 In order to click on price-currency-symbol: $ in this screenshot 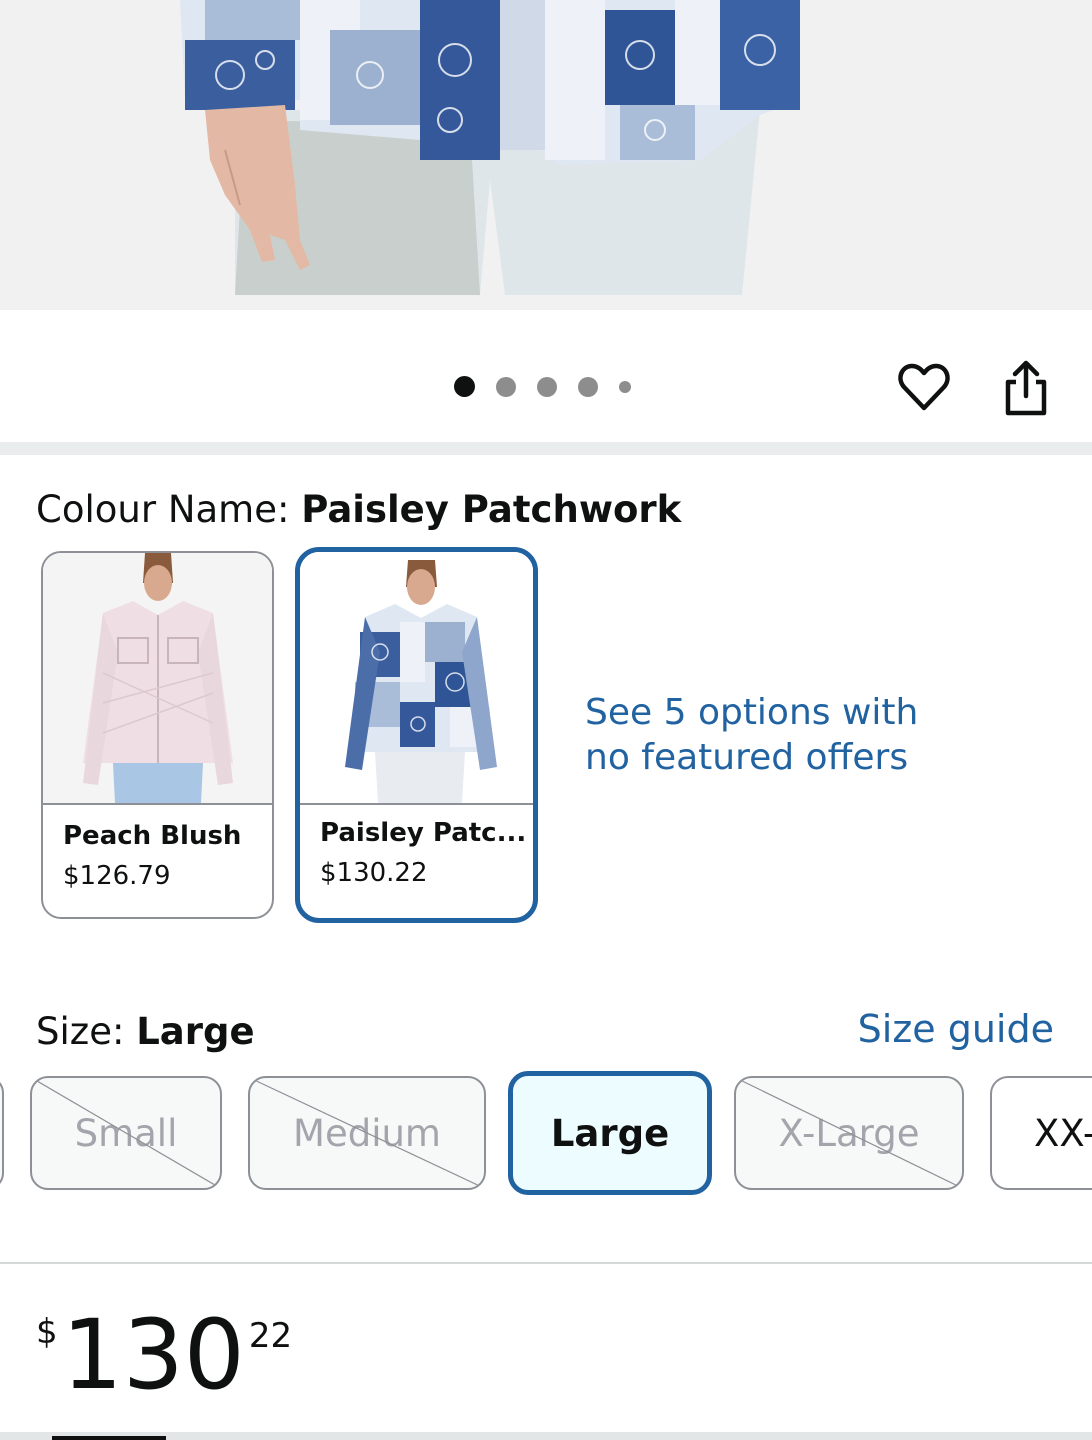, I will do `click(47, 1332)`.